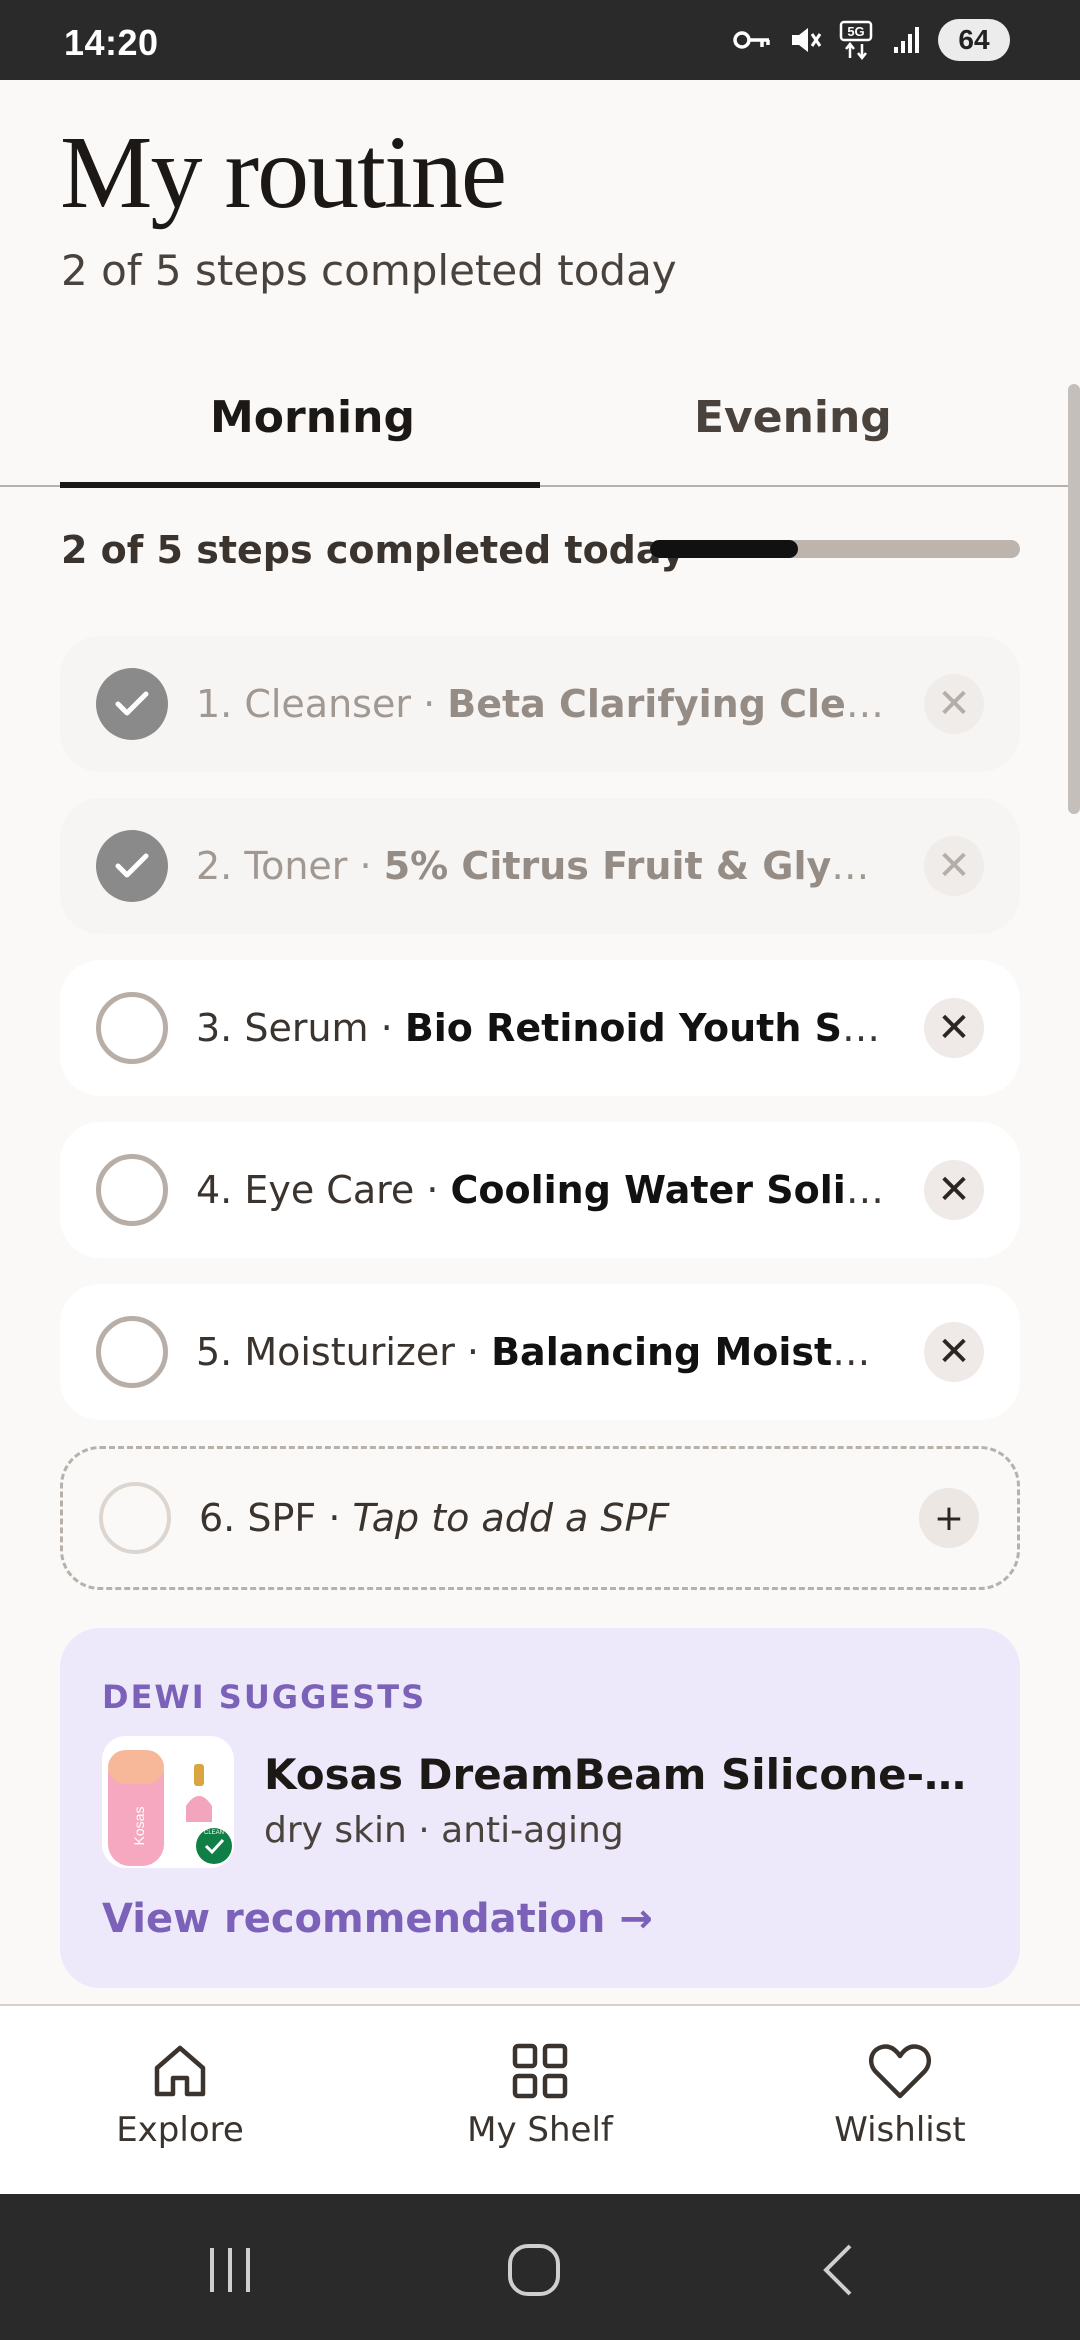 Image resolution: width=1080 pixels, height=2340 pixels. I want to click on nav-wishlist: Wishlist, so click(900, 2095).